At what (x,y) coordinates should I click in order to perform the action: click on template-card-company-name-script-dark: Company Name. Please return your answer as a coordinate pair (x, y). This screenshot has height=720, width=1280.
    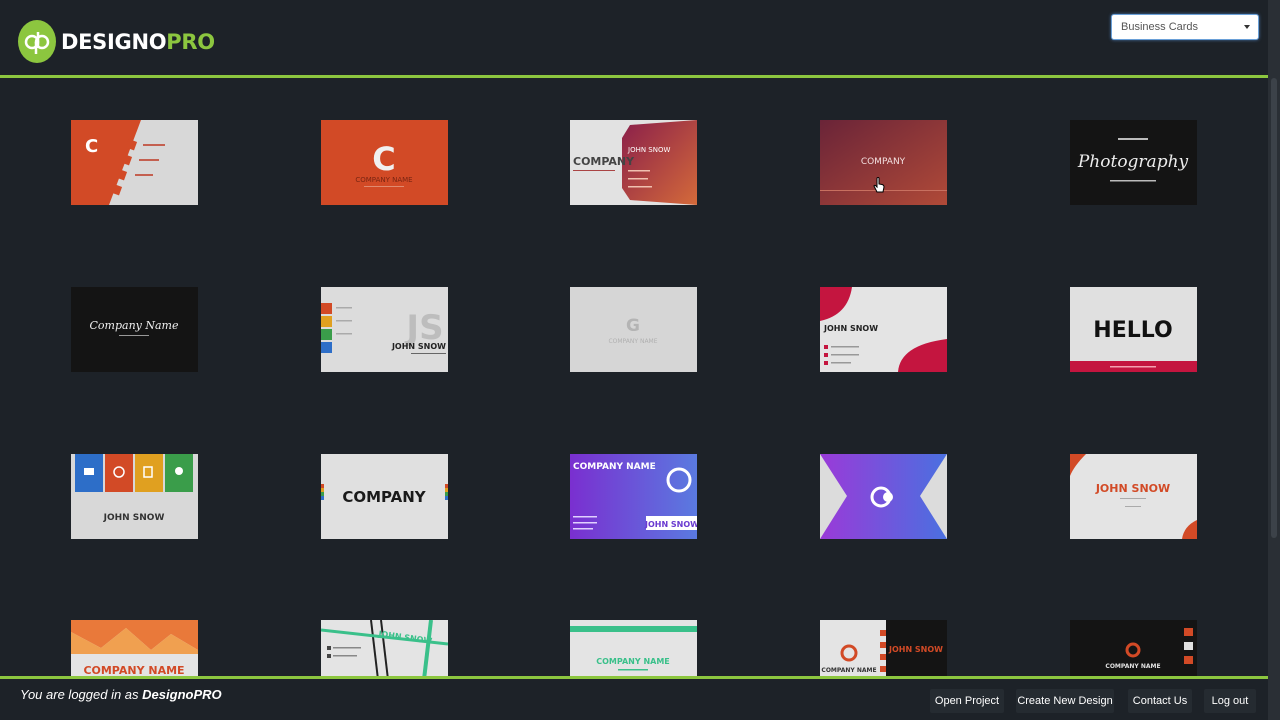
    Looking at the image, I should click on (134, 329).